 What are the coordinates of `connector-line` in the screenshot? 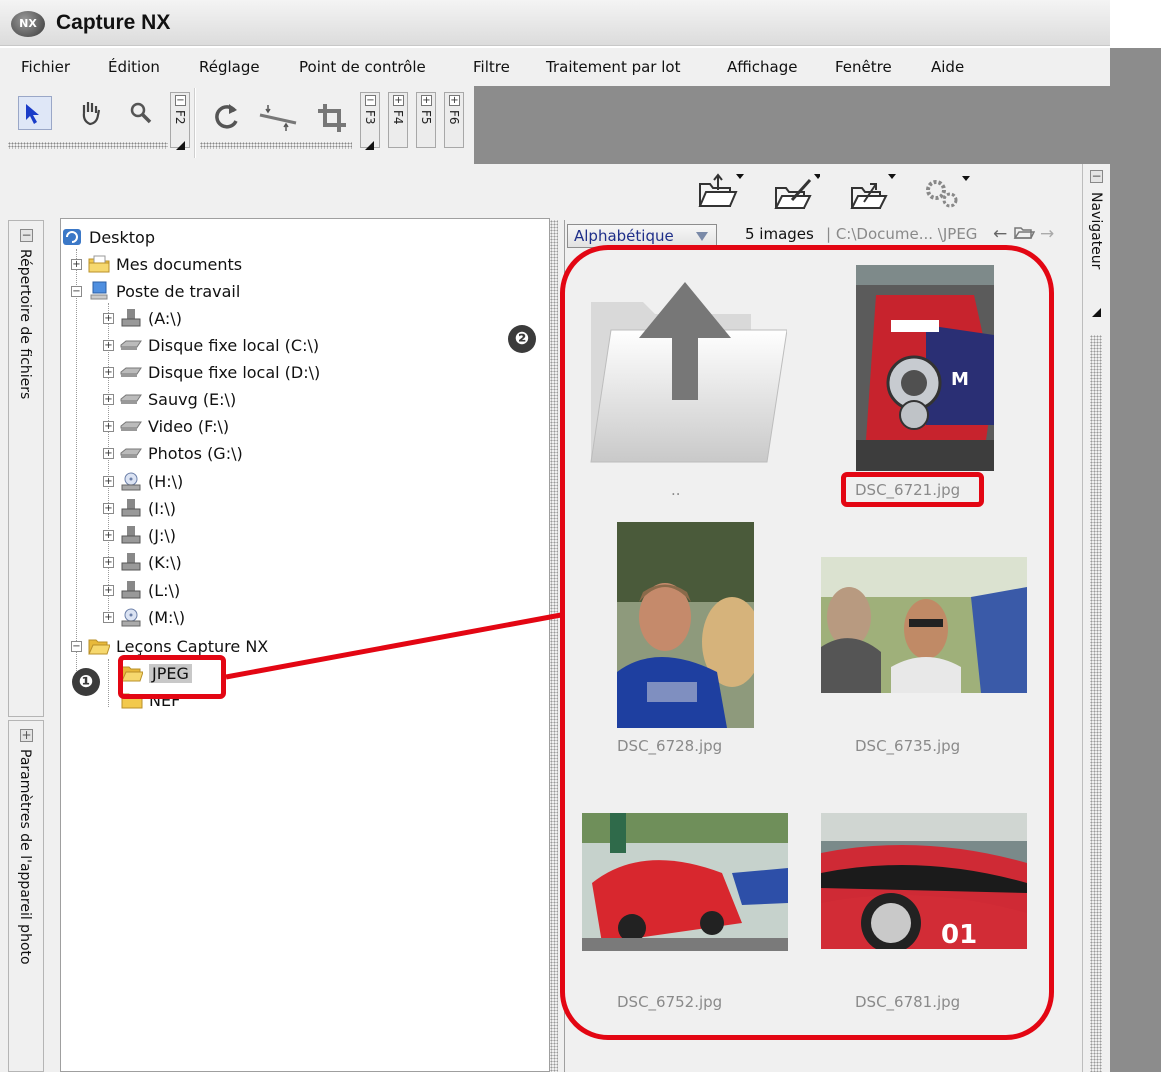 It's located at (393, 646).